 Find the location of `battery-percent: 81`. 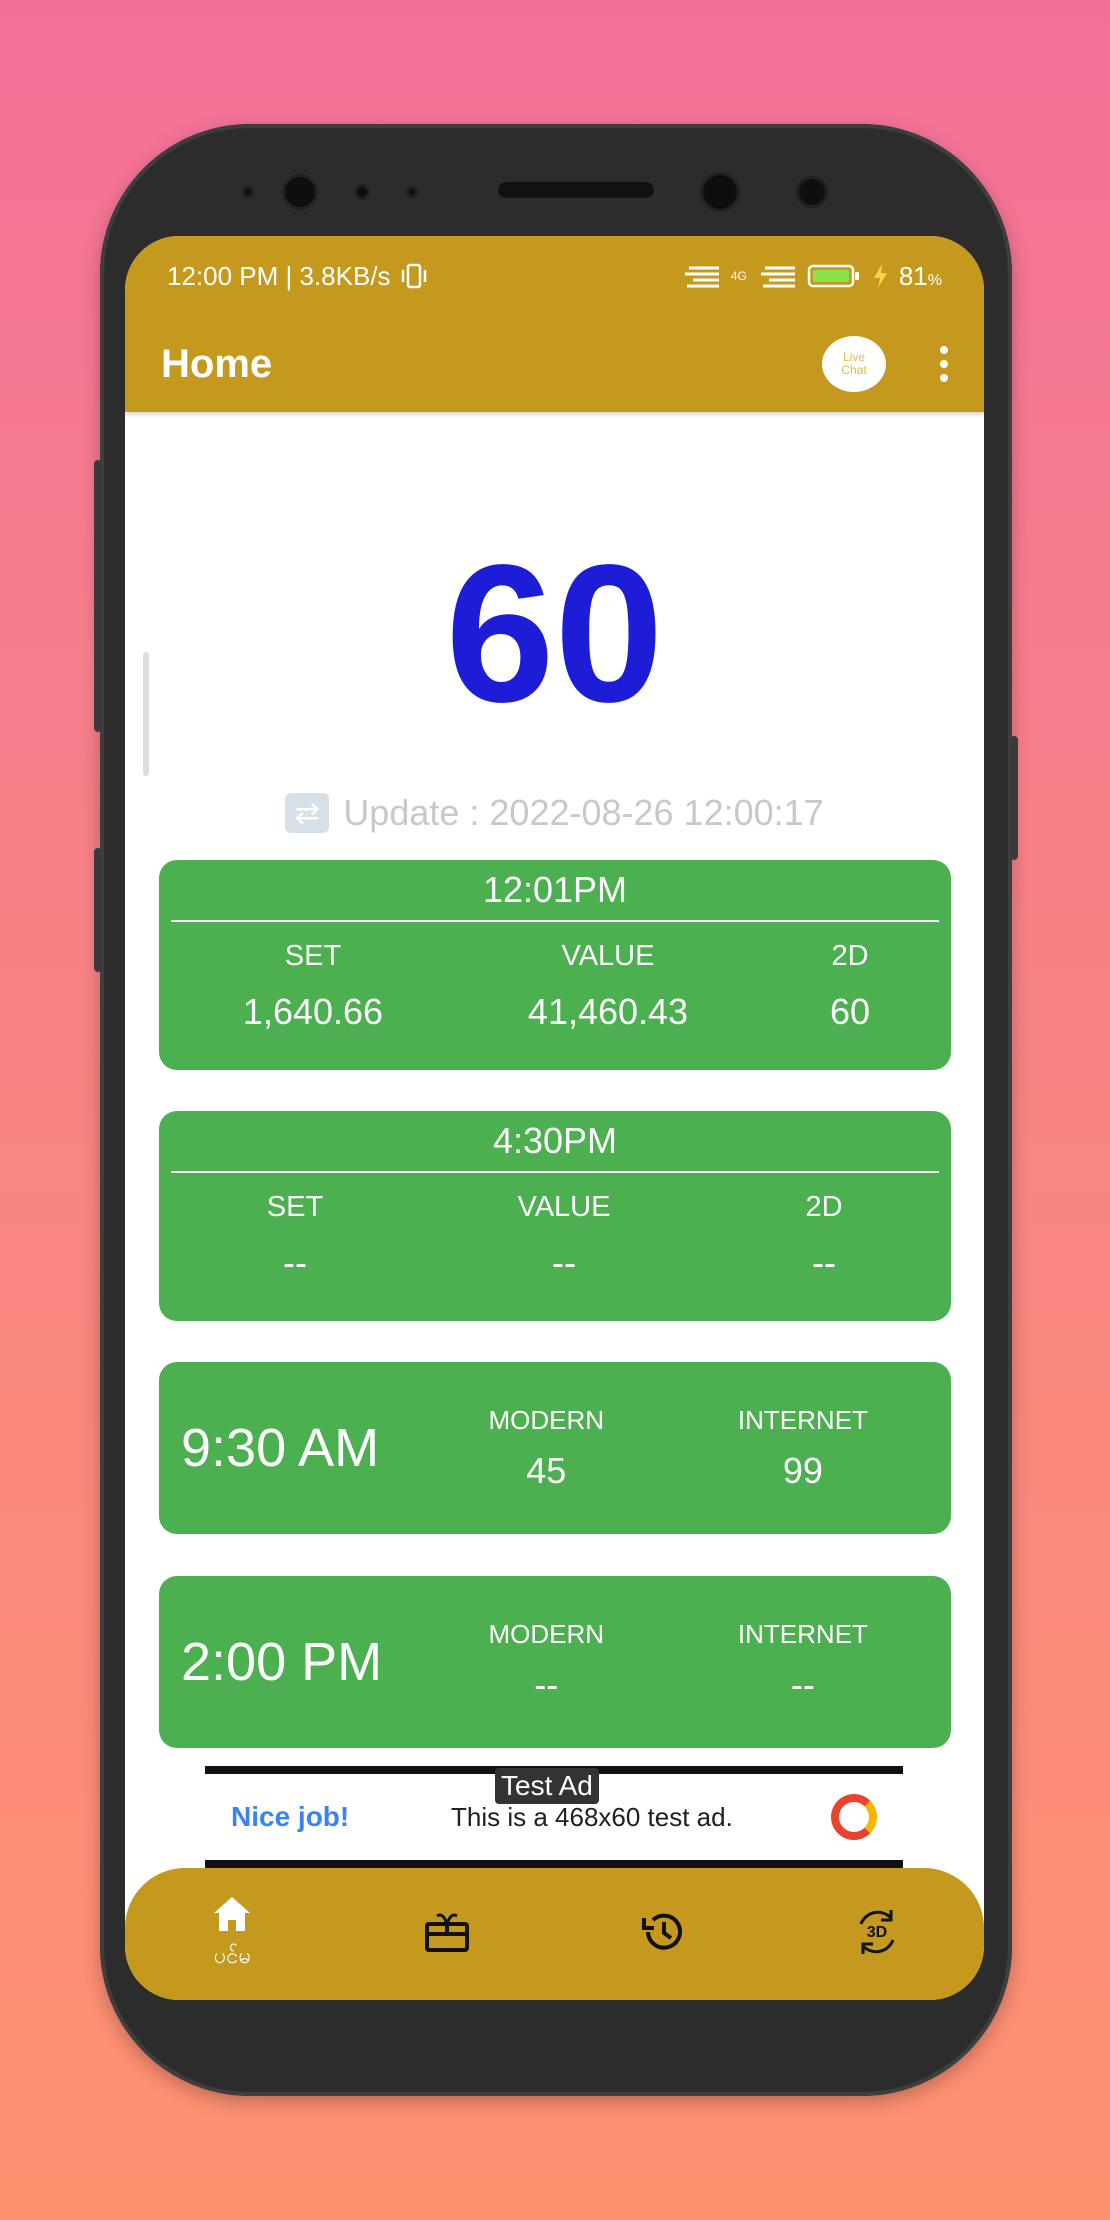

battery-percent: 81 is located at coordinates (913, 275).